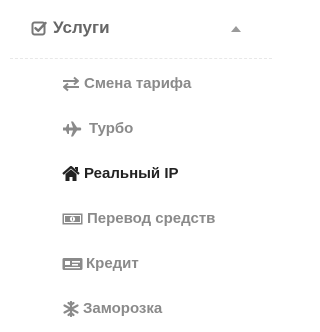  I want to click on snowflake-icon, so click(71, 309).